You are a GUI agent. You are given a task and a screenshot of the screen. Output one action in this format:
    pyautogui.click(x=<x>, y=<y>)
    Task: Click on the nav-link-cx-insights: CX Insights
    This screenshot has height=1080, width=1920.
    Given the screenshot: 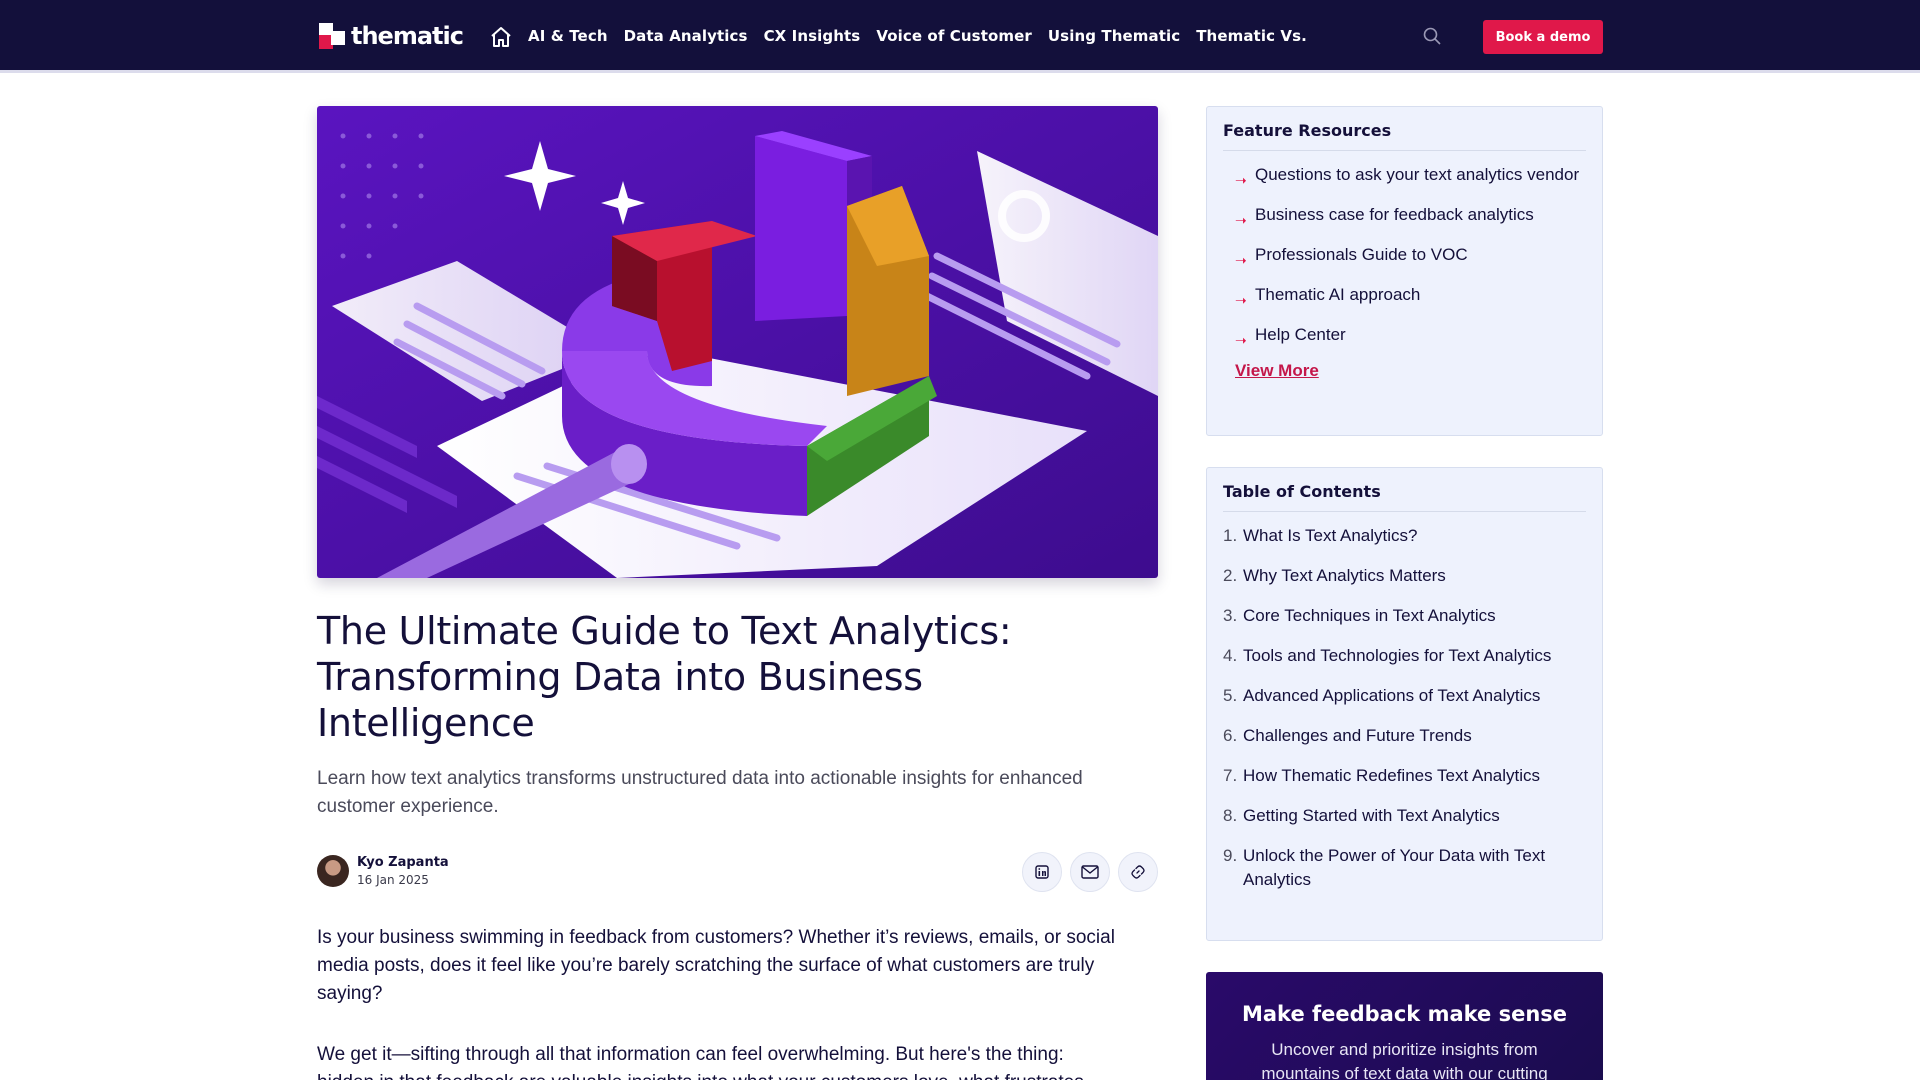 What is the action you would take?
    pyautogui.click(x=812, y=36)
    